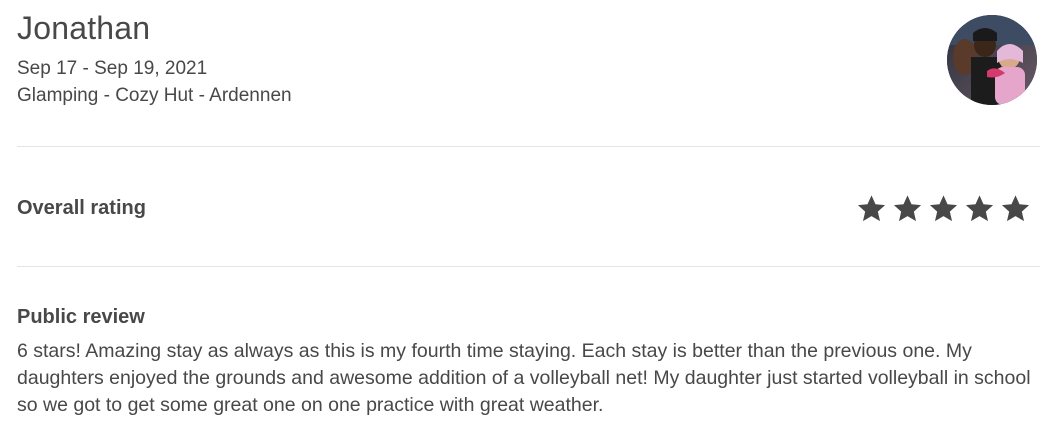 The height and width of the screenshot is (431, 1061). What do you see at coordinates (81, 317) in the screenshot?
I see `public-review-label: Public review` at bounding box center [81, 317].